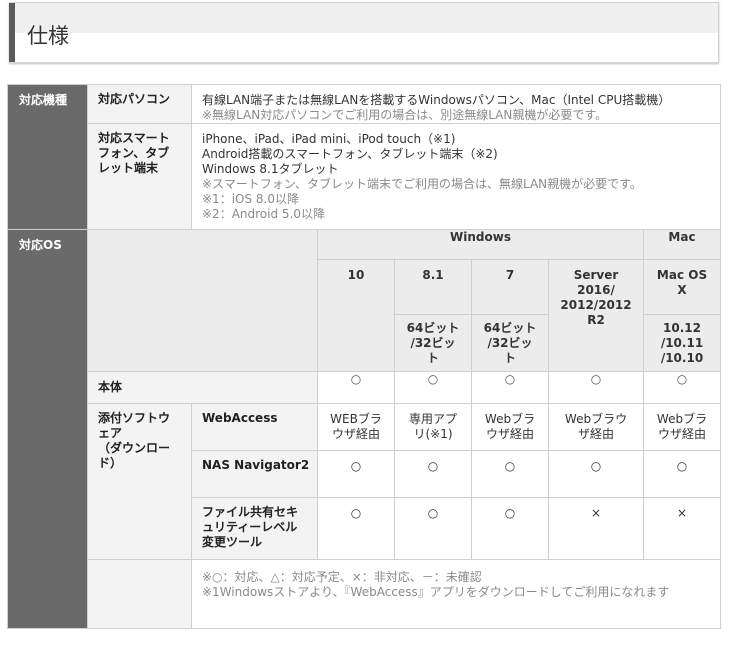 Image resolution: width=730 pixels, height=662 pixels. I want to click on version-line: 2016/, so click(596, 290).